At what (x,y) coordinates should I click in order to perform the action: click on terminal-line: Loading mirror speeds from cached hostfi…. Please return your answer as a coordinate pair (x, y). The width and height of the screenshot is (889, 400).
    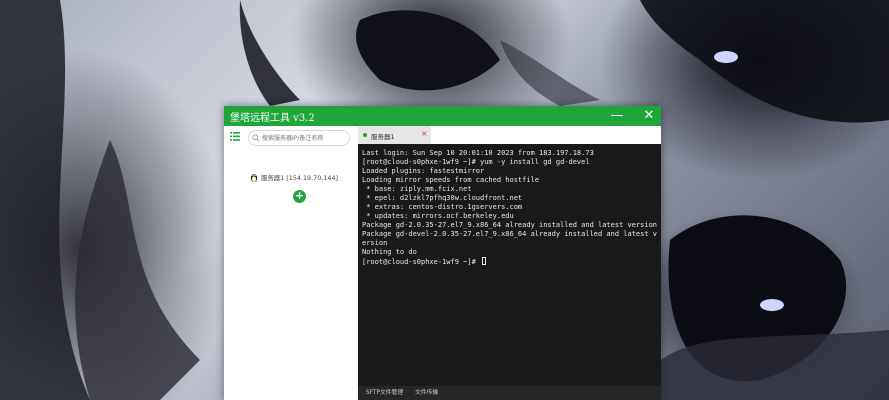
    Looking at the image, I should click on (451, 180).